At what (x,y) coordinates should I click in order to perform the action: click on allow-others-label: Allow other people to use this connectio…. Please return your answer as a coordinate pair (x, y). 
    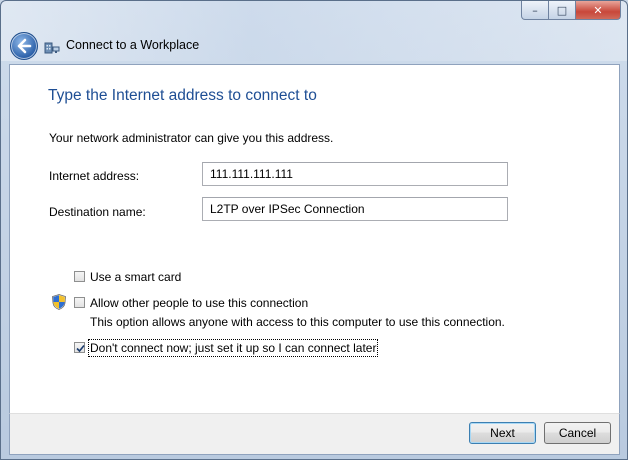
    Looking at the image, I should click on (199, 303).